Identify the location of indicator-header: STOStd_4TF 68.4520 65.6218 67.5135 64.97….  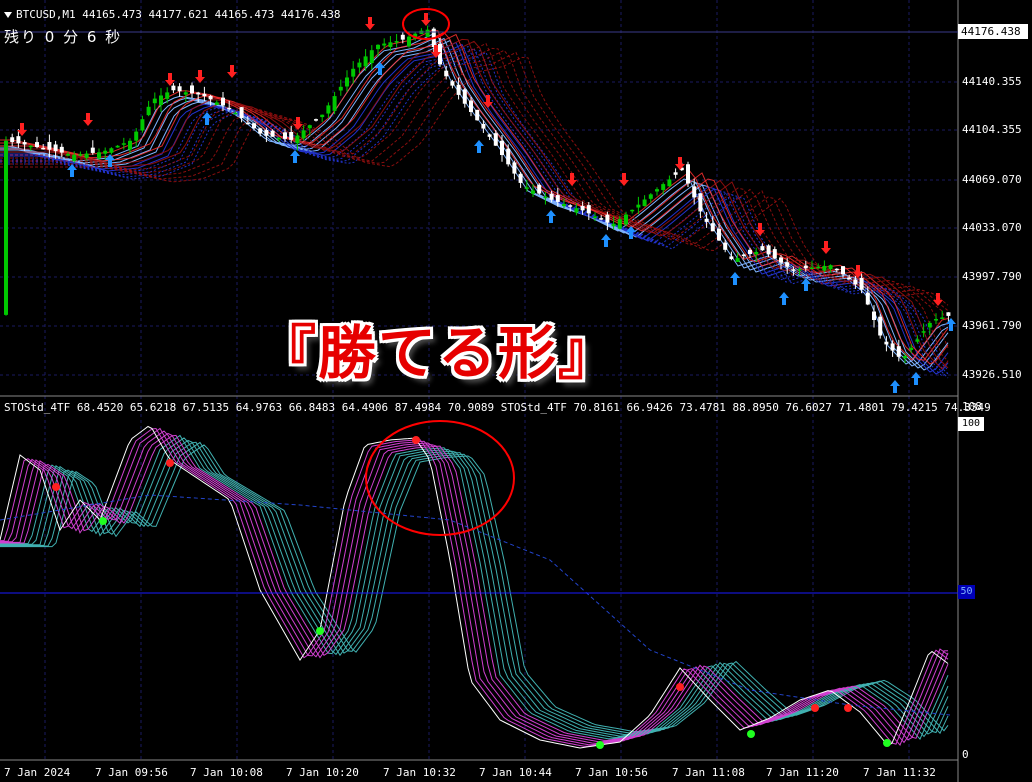
(497, 407).